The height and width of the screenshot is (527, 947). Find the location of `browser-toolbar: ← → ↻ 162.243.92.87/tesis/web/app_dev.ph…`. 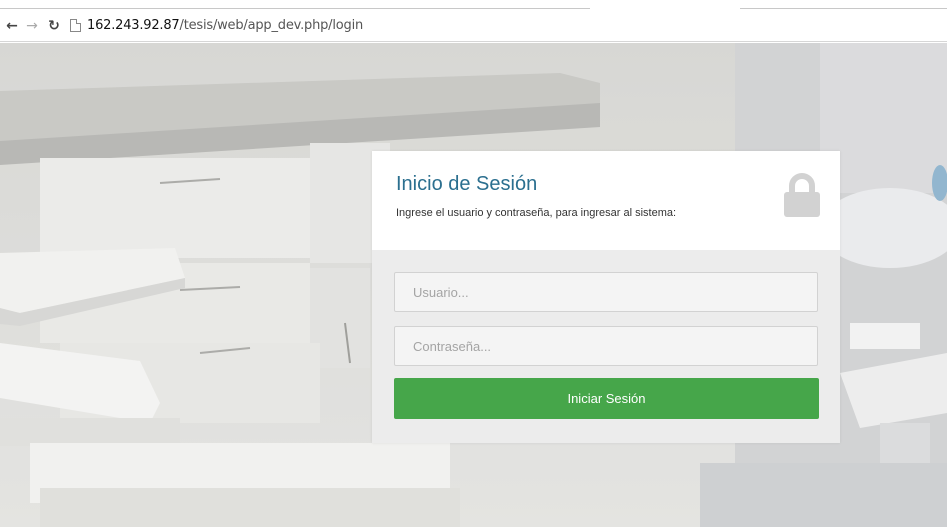

browser-toolbar: ← → ↻ 162.243.92.87/tesis/web/app_dev.ph… is located at coordinates (473, 26).